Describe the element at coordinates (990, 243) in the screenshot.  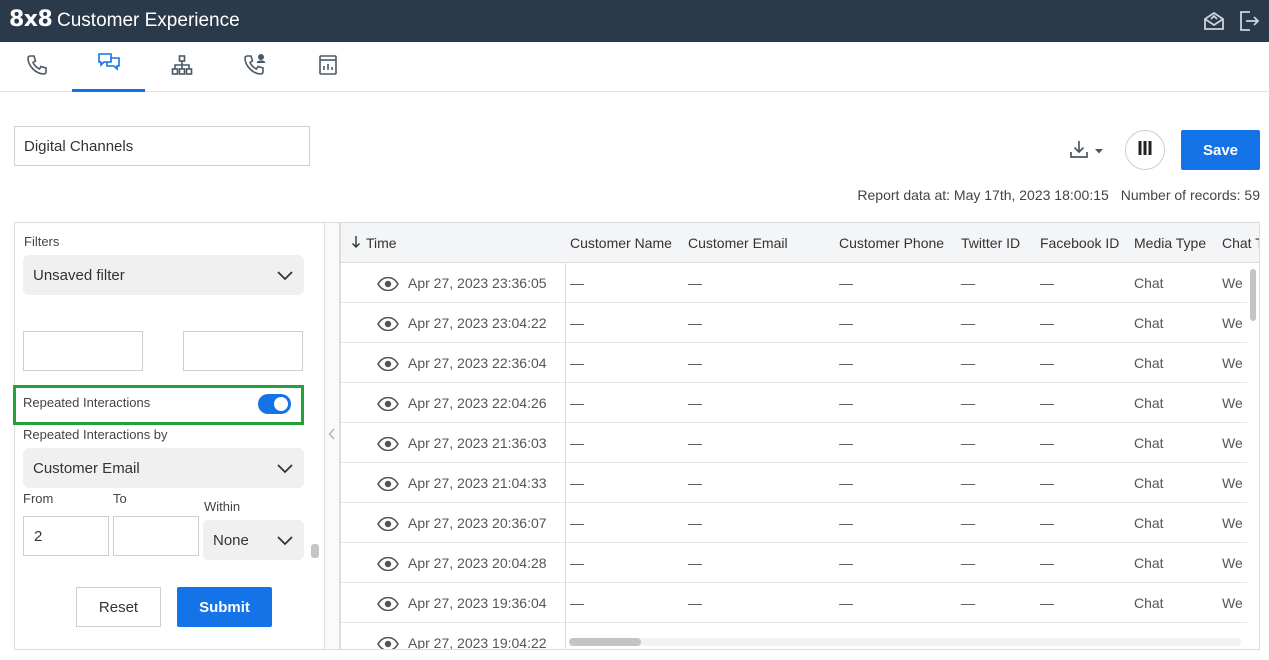
I see `column-header-twitter-id: Twitter ID` at that location.